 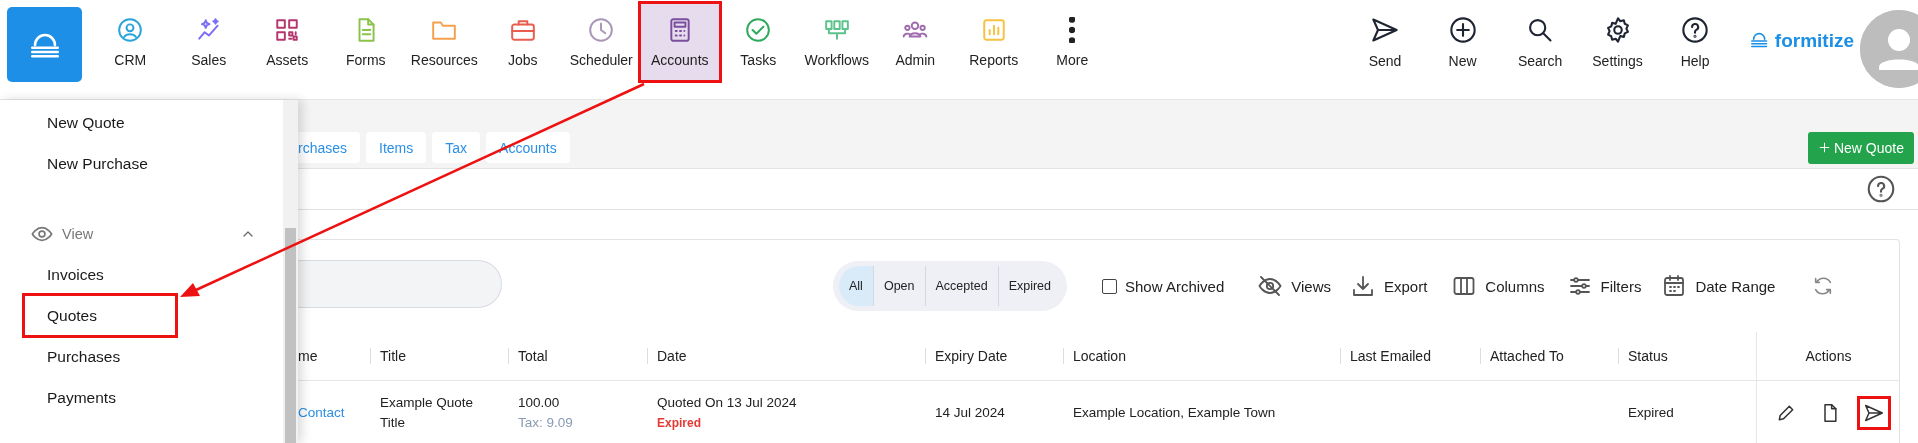 I want to click on column-header: Location, so click(x=1094, y=356).